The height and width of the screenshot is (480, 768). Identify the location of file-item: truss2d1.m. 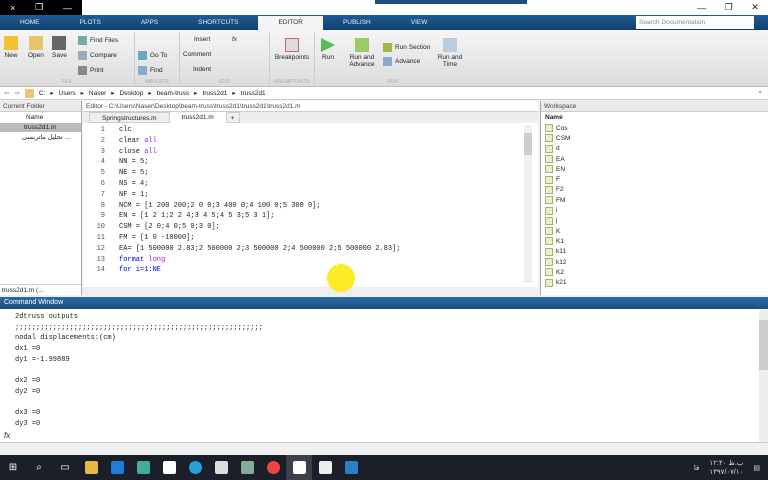
(40, 127).